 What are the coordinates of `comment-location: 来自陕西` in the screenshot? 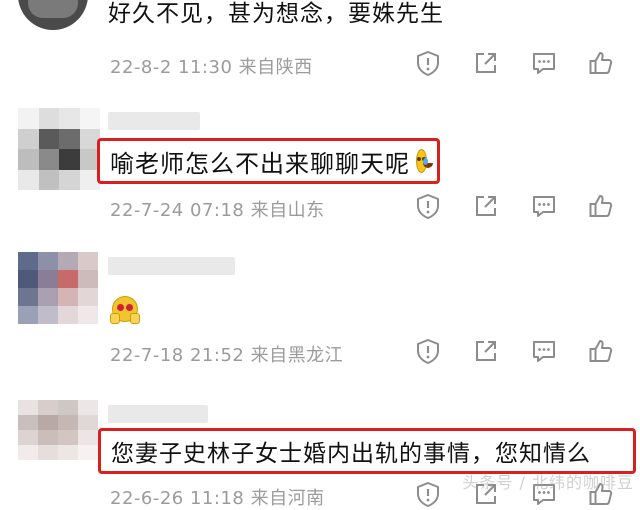 It's located at (275, 67).